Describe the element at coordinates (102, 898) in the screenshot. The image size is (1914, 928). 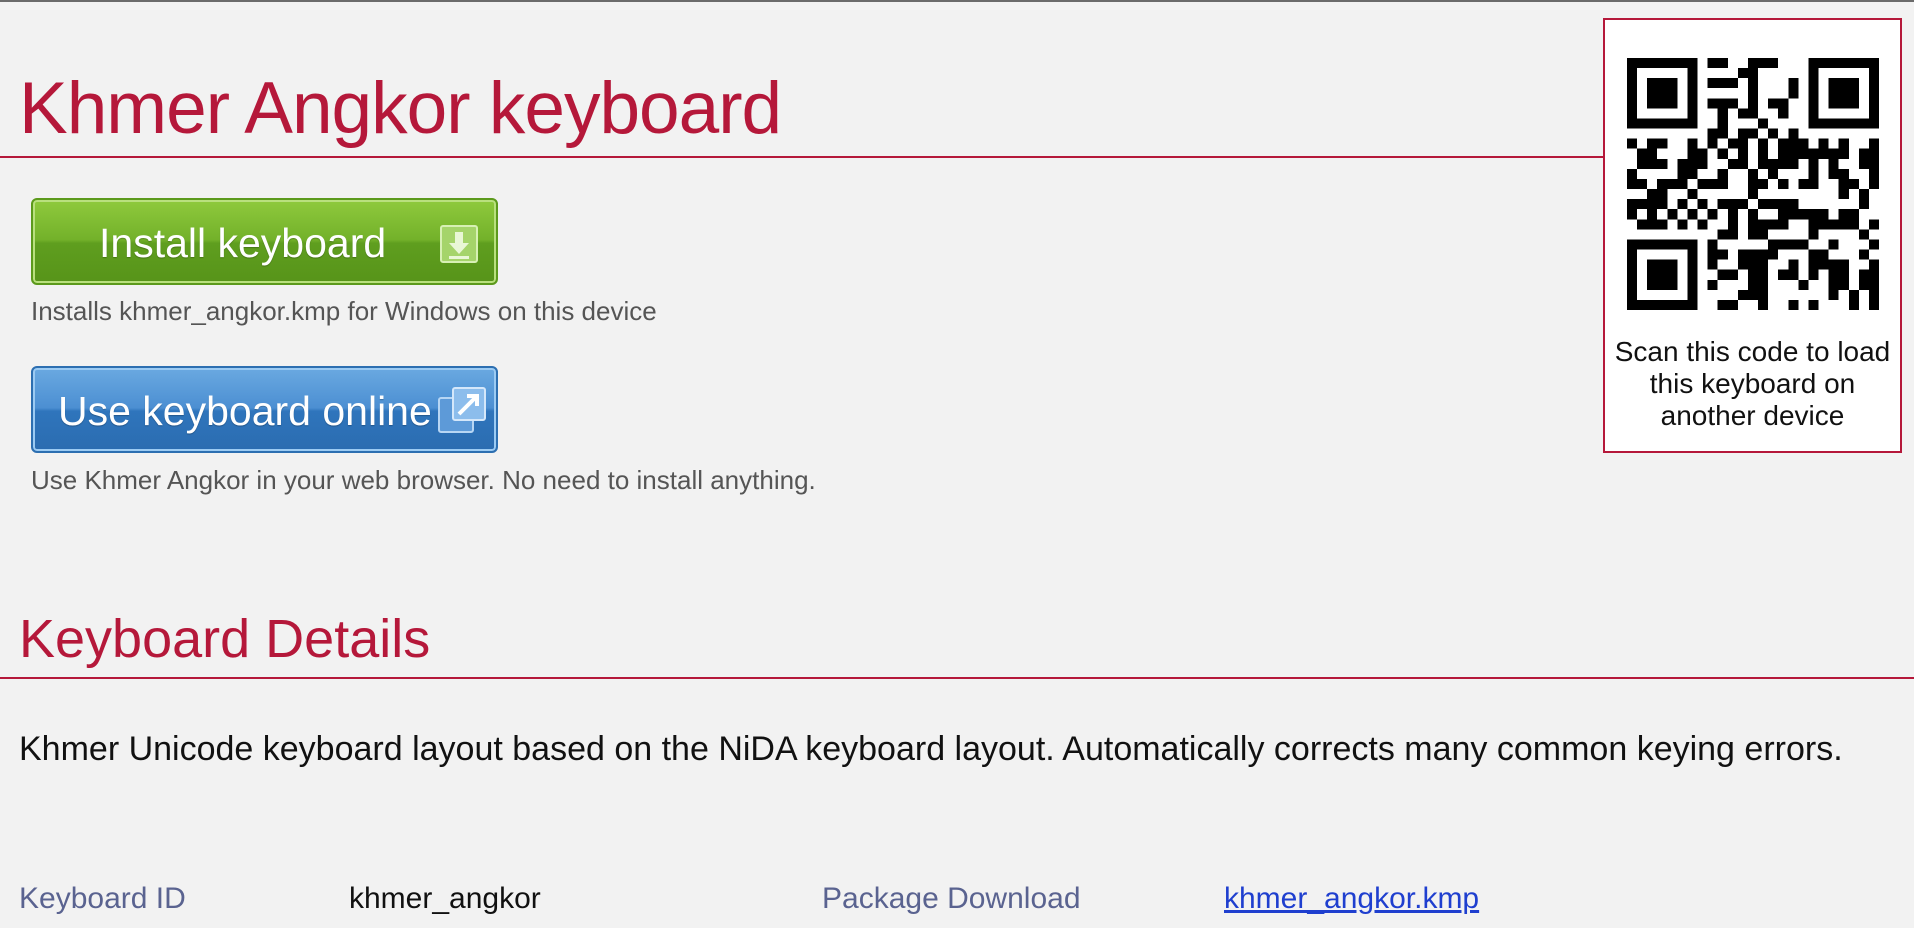
I see `keyboard-id-label: Keyboard ID` at that location.